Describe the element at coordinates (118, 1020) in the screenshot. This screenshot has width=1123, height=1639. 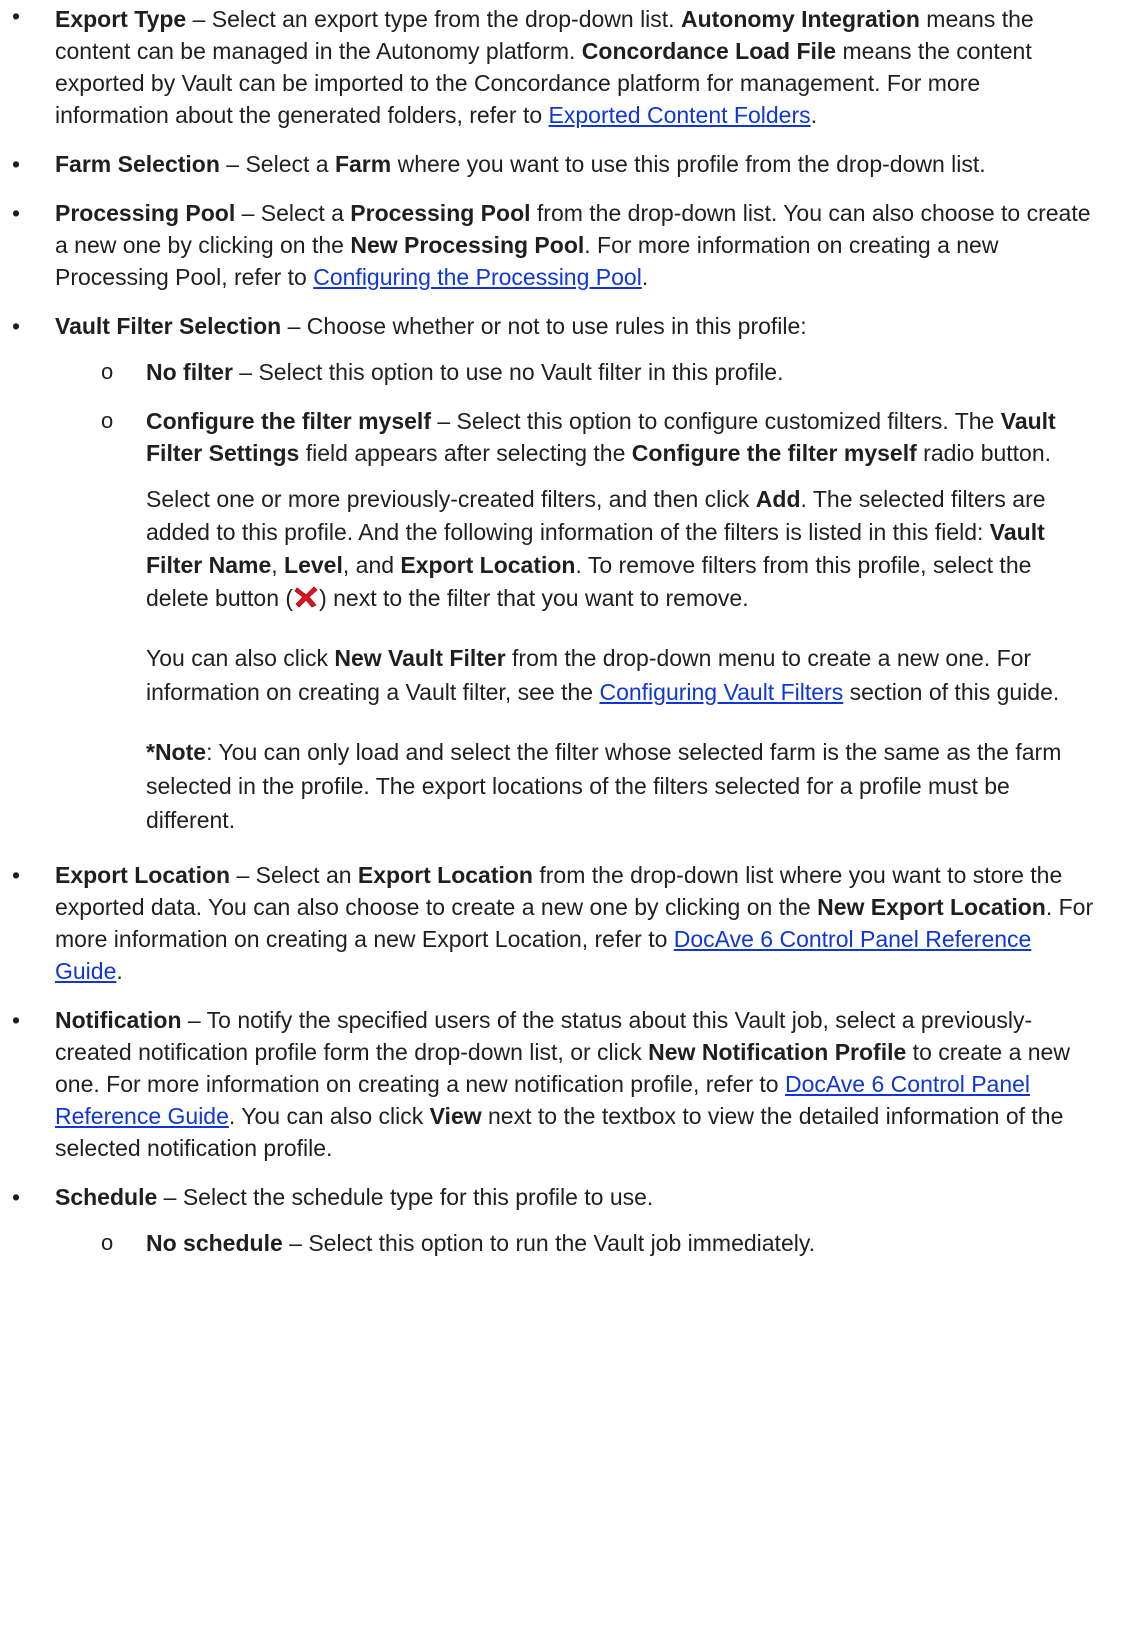
I see `term: Notification` at that location.